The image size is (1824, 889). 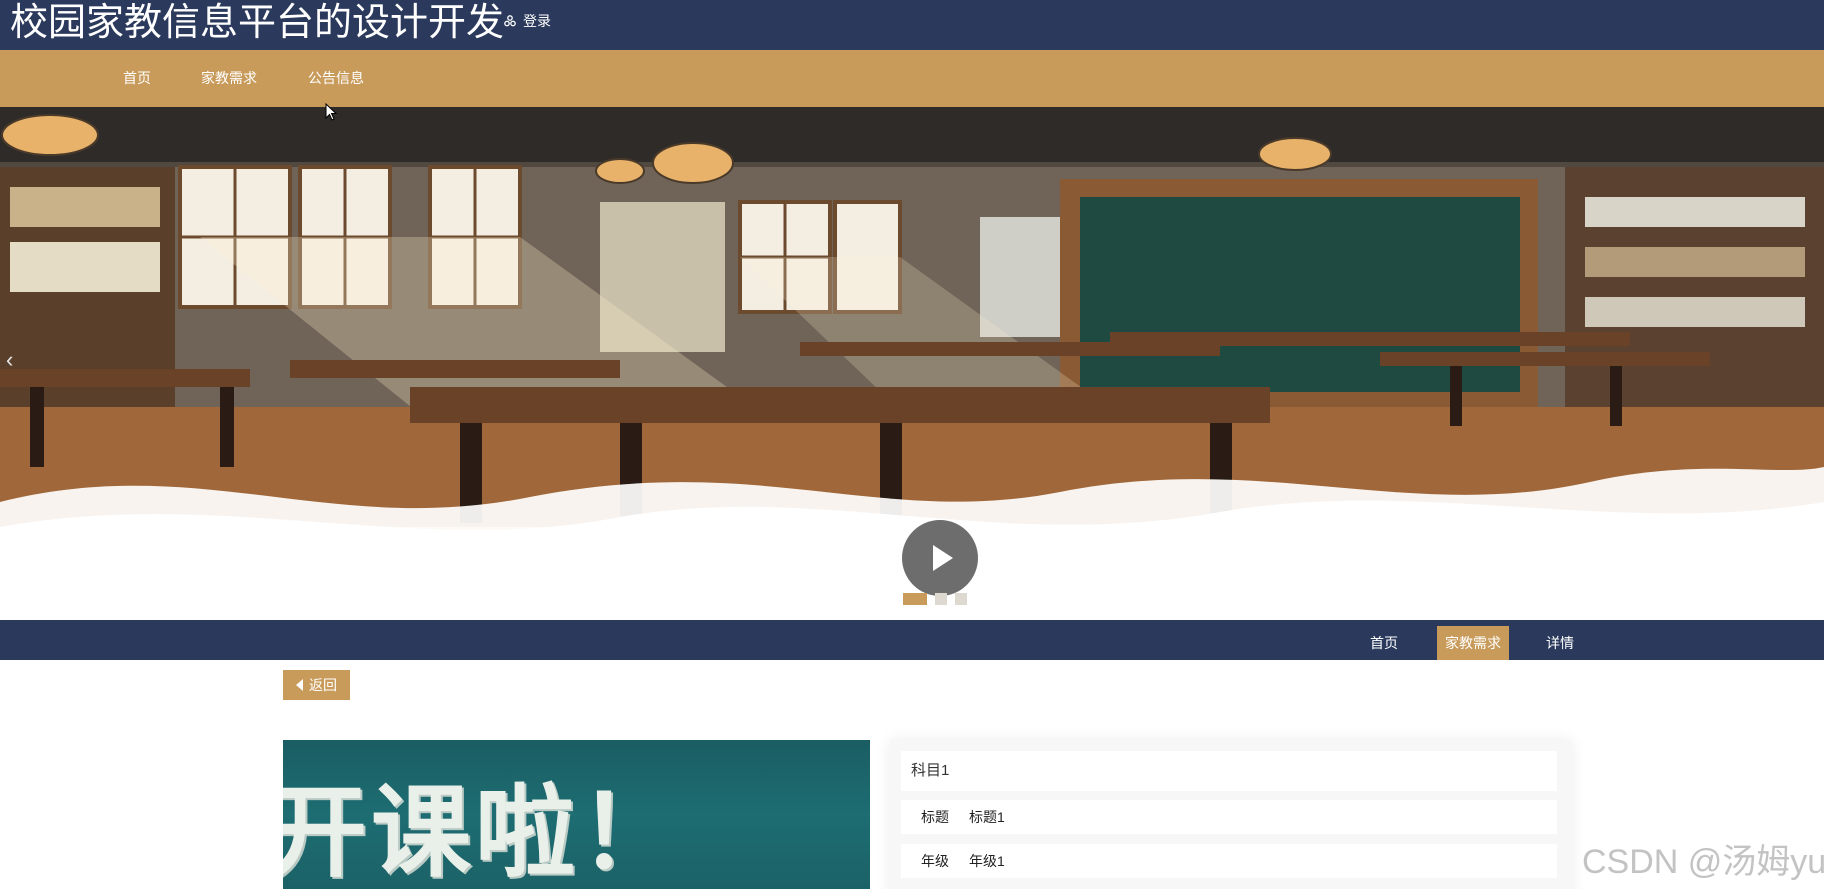 What do you see at coordinates (987, 817) in the screenshot?
I see `field-value: 标题1` at bounding box center [987, 817].